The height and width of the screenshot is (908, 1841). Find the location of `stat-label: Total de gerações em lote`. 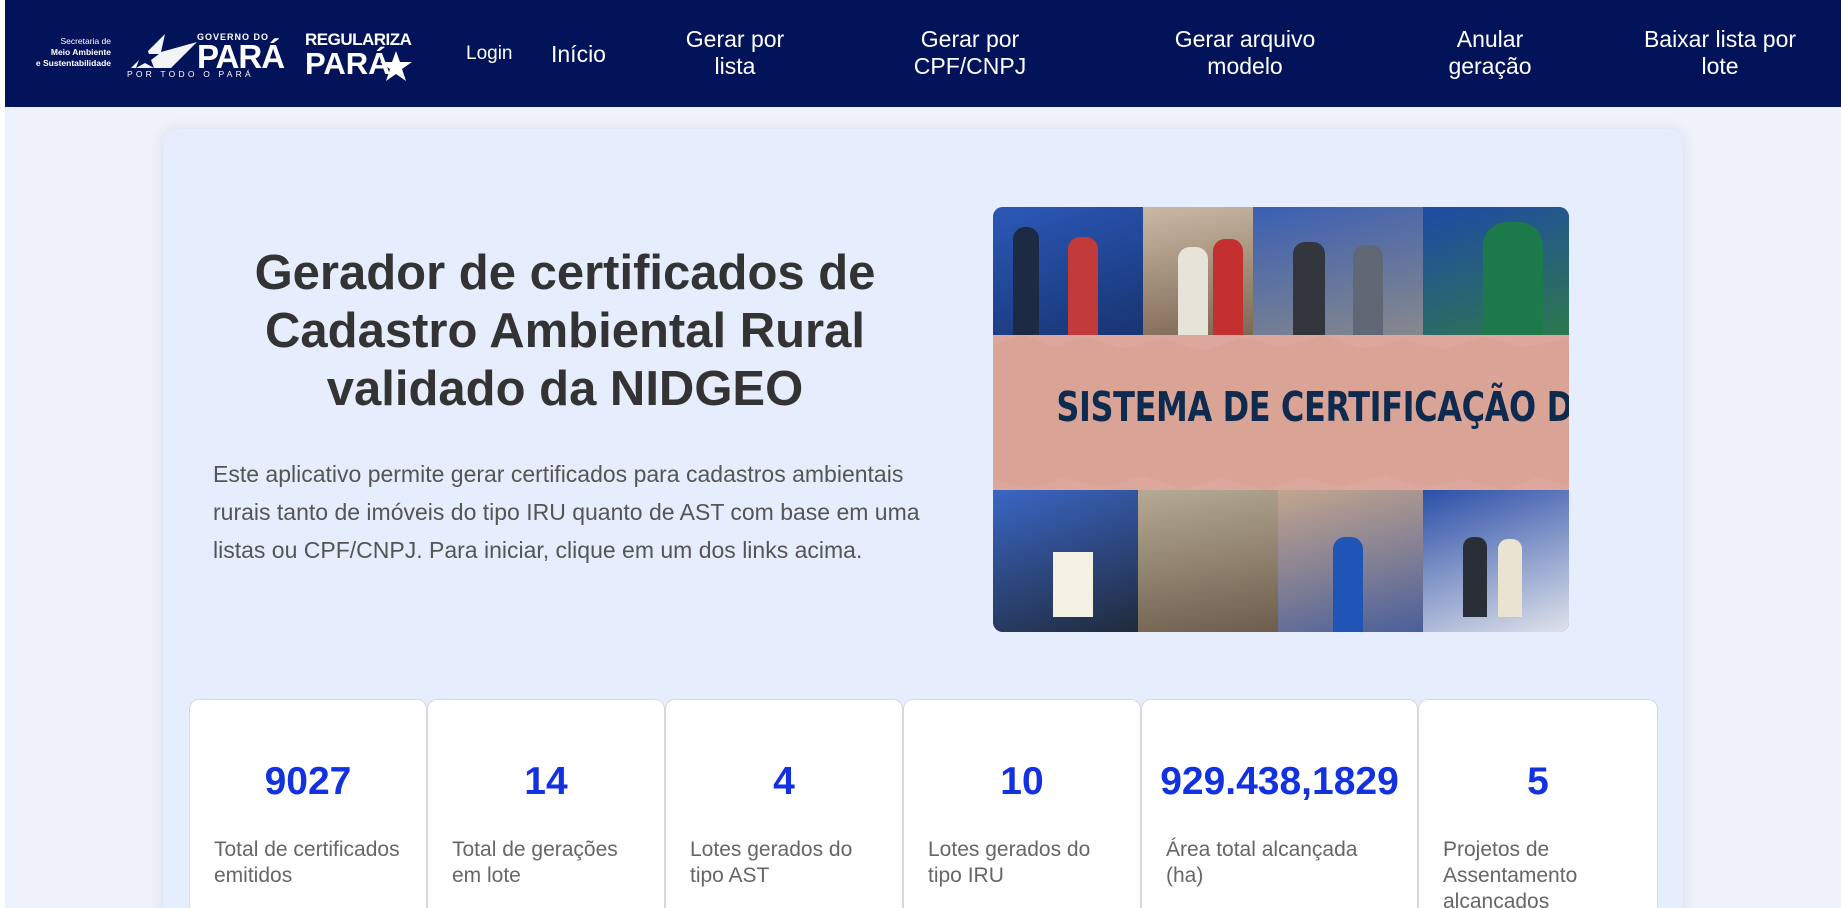

stat-label: Total de gerações em lote is located at coordinates (535, 862).